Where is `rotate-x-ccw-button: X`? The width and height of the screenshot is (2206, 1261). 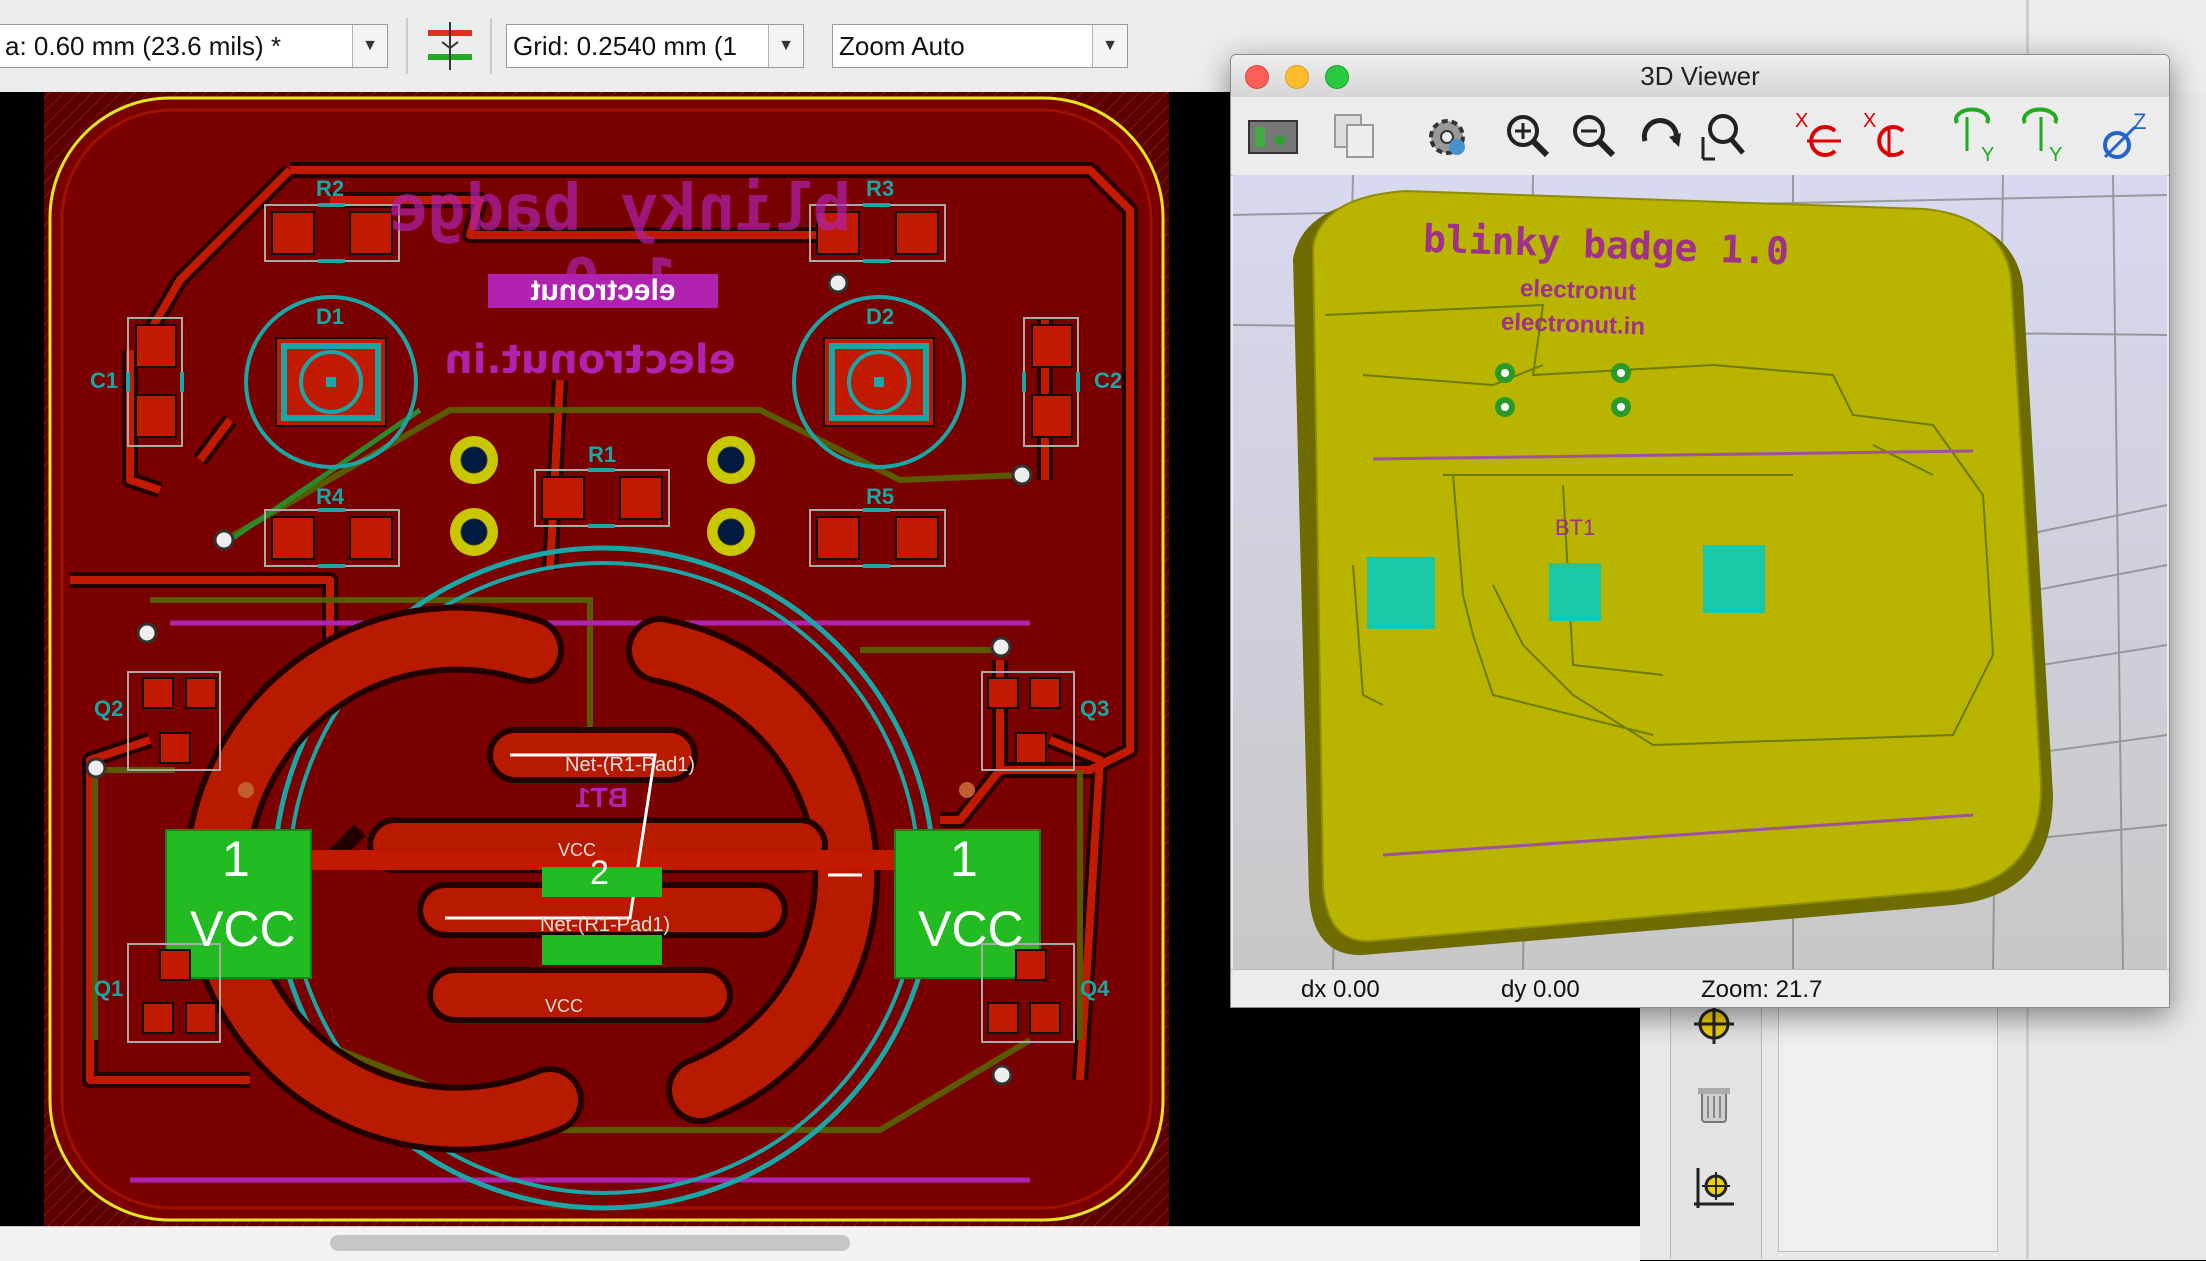 rotate-x-ccw-button: X is located at coordinates (1889, 137).